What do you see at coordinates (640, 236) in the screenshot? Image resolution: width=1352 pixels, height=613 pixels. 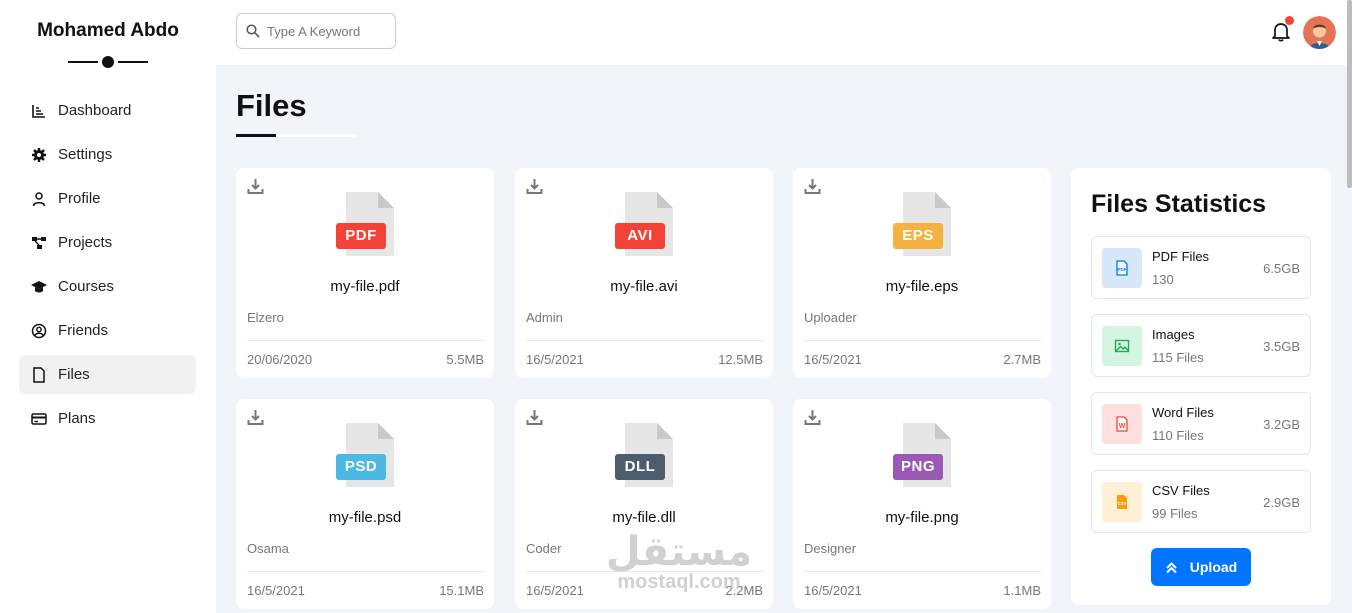 I see `file-type-badge: AVI` at bounding box center [640, 236].